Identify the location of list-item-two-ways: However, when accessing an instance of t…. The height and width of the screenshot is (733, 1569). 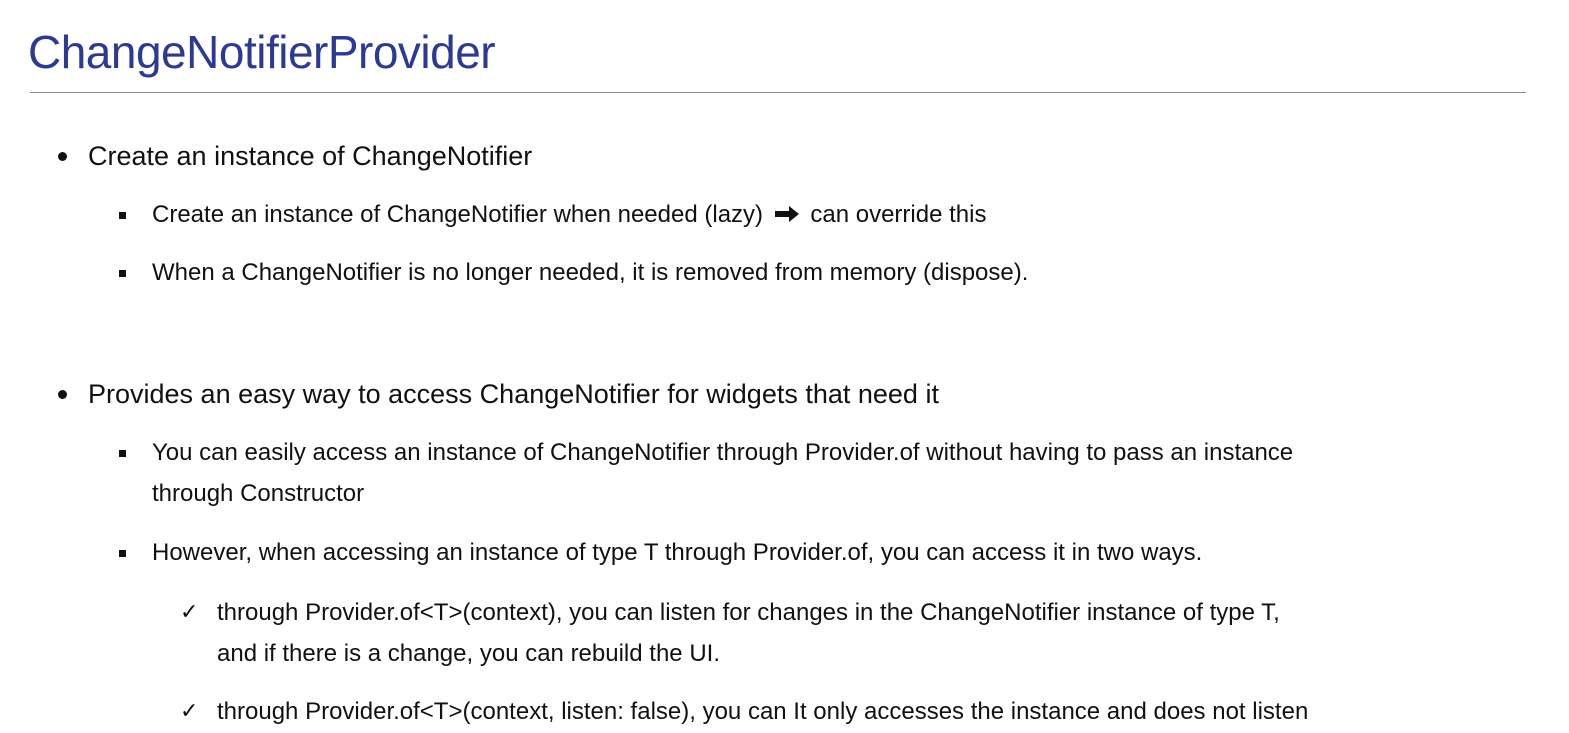
(677, 552).